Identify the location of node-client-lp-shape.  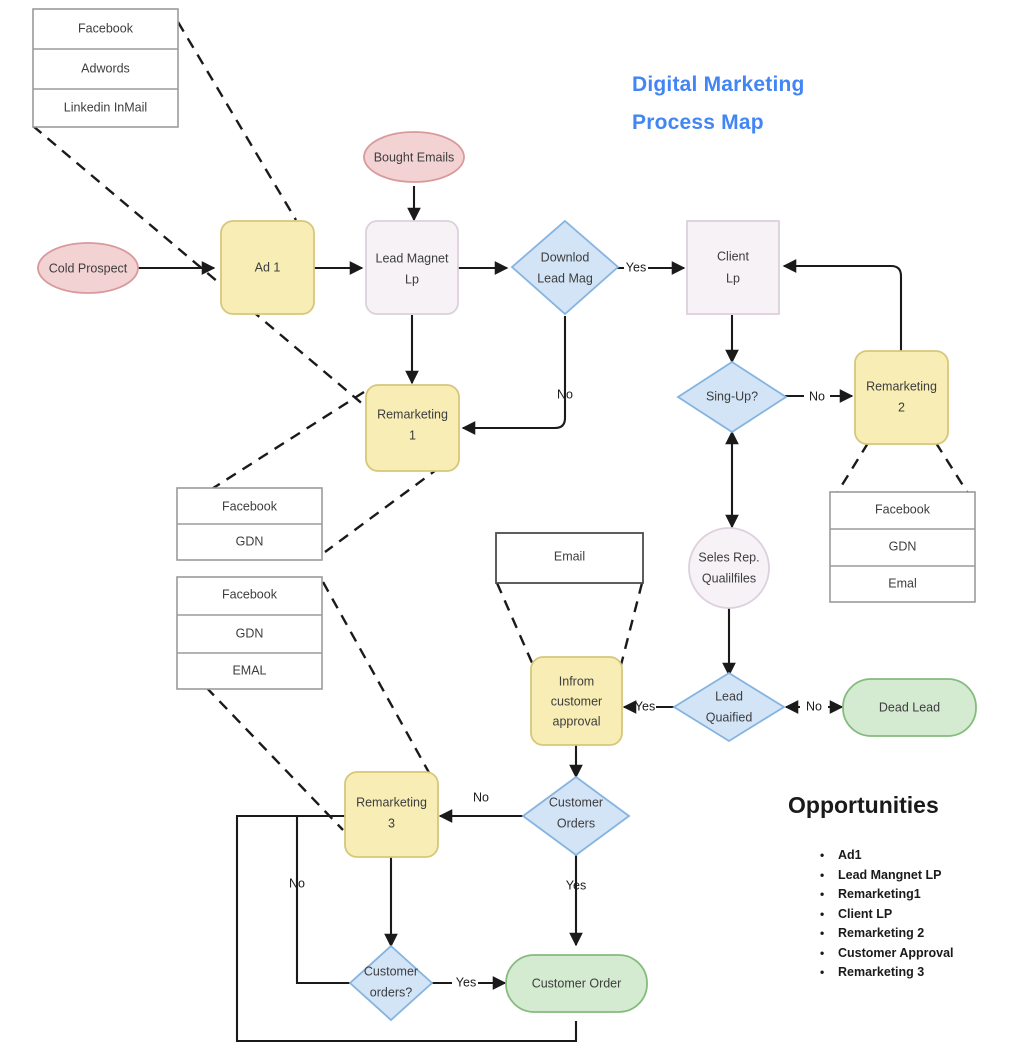
(733, 267).